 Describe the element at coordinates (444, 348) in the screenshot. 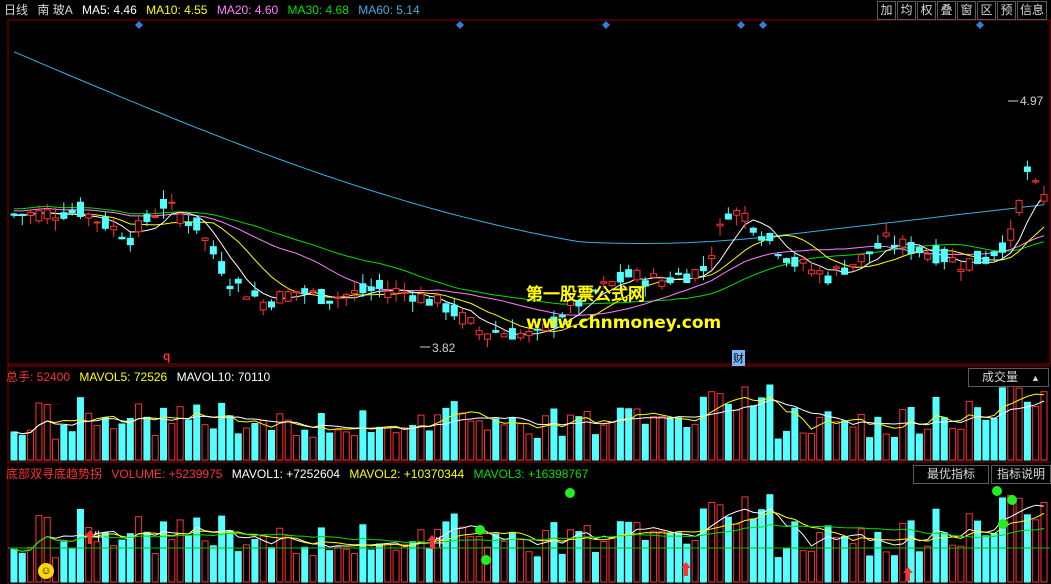

I see `low-price-label: 3.82` at that location.